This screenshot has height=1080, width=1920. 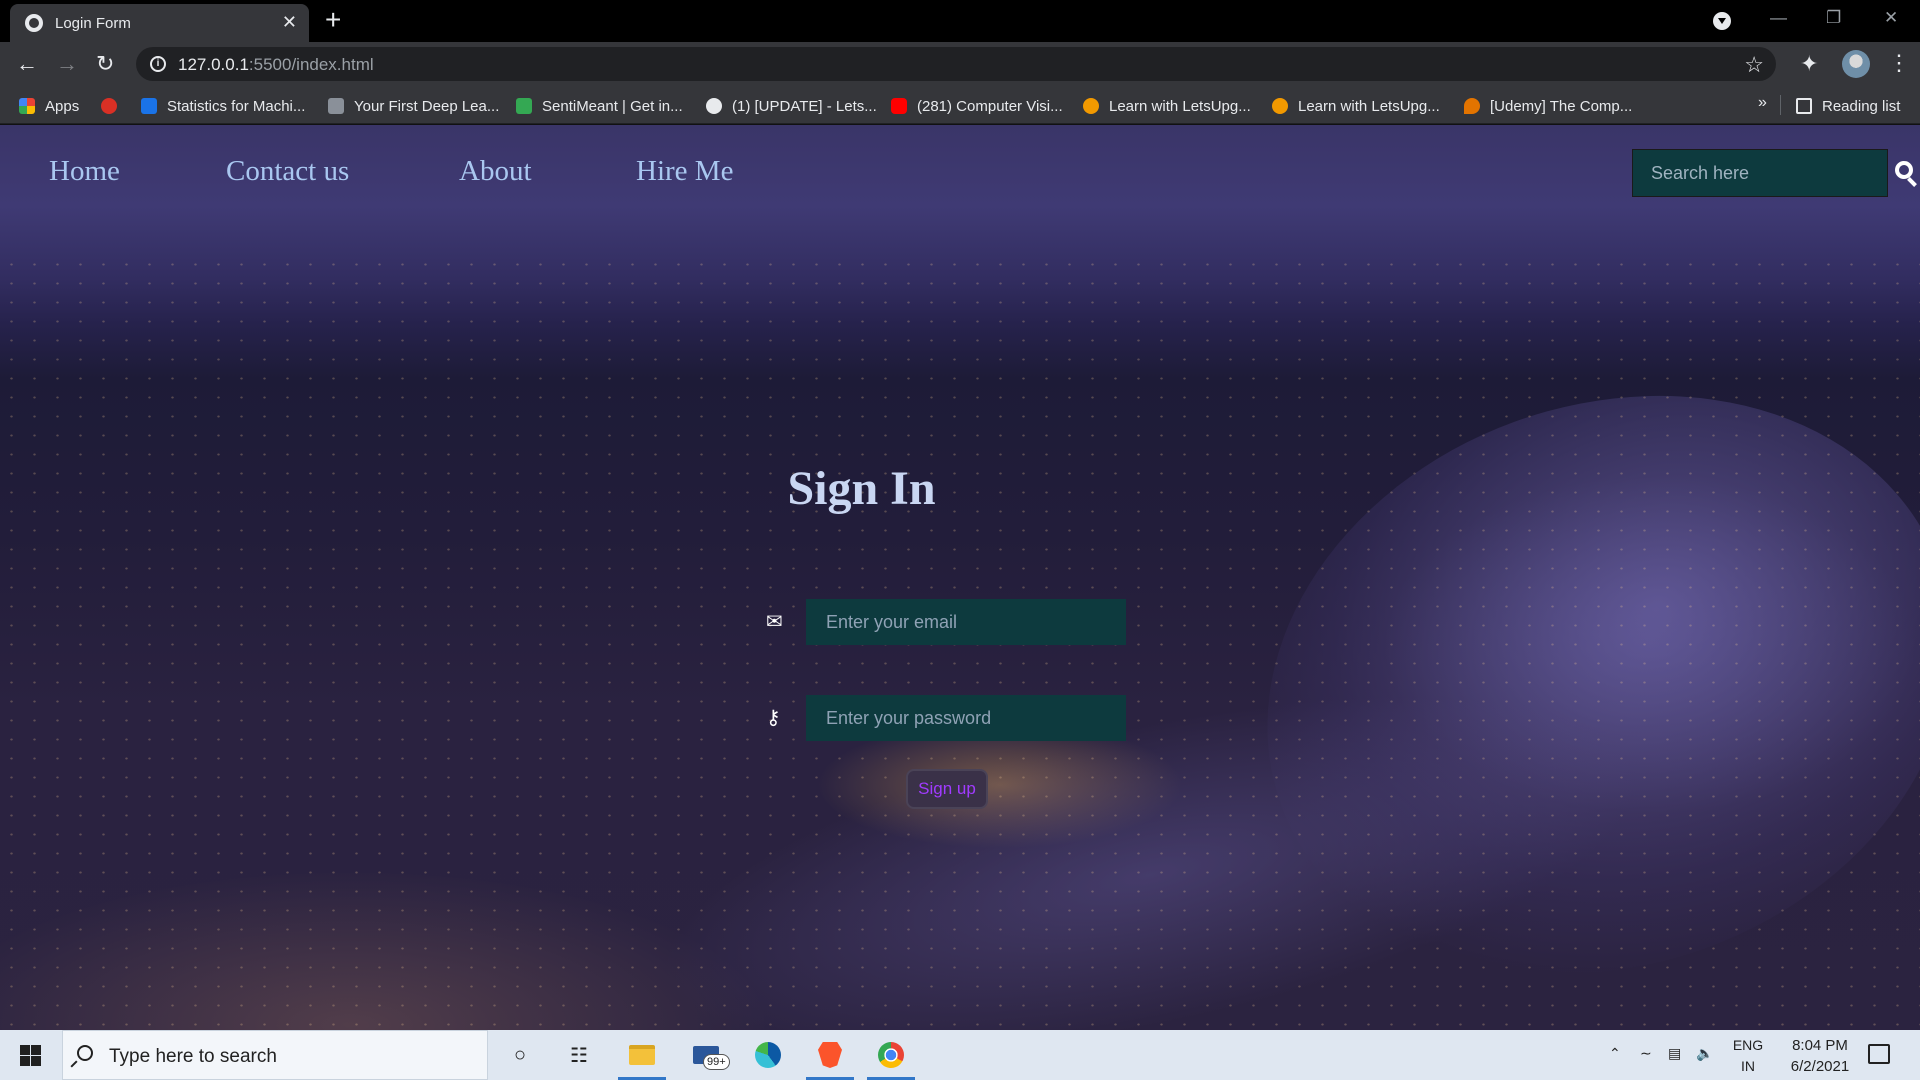 I want to click on cortana-circle-icon: ○, so click(x=520, y=1055).